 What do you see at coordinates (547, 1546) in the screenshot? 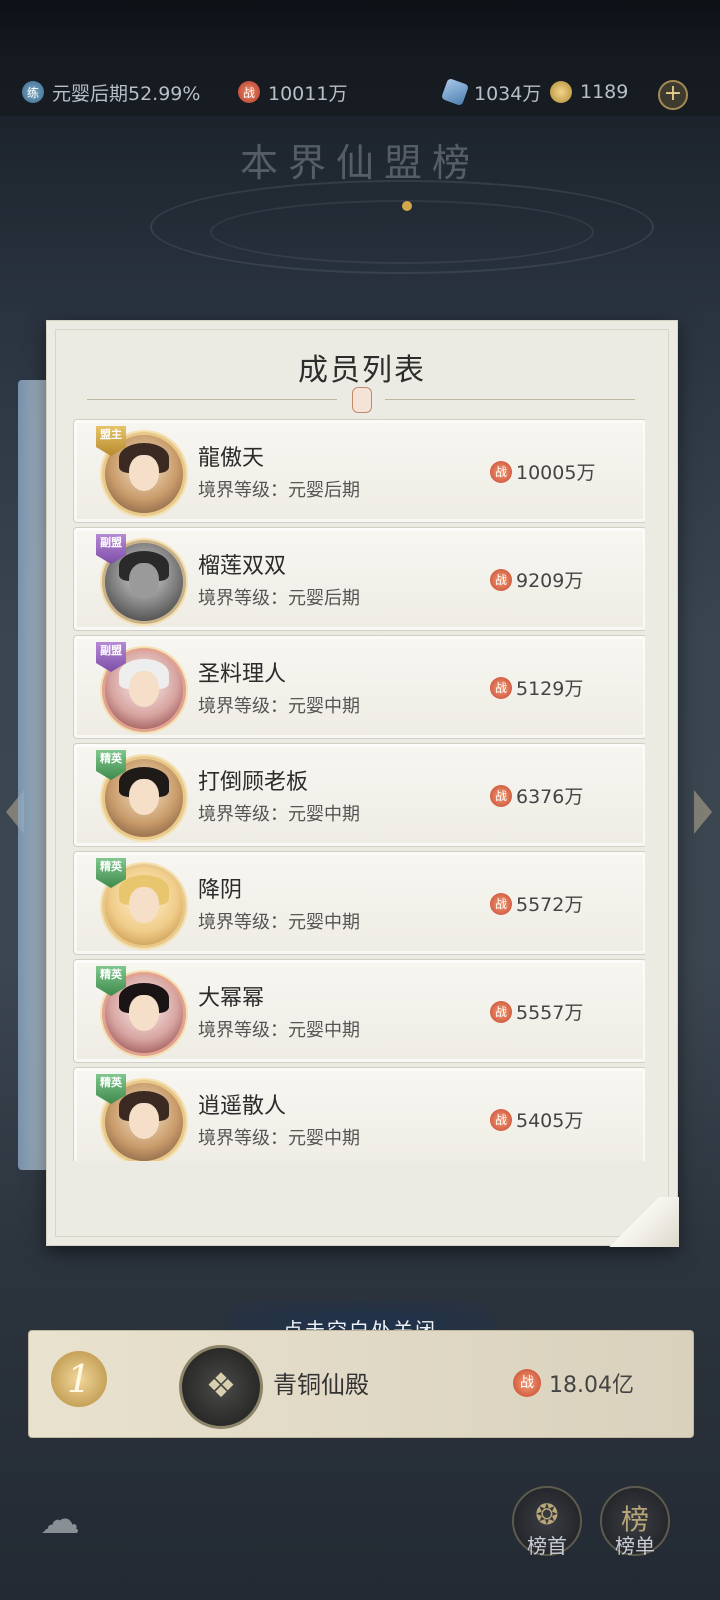
I see `top-rank-label: 榜首` at bounding box center [547, 1546].